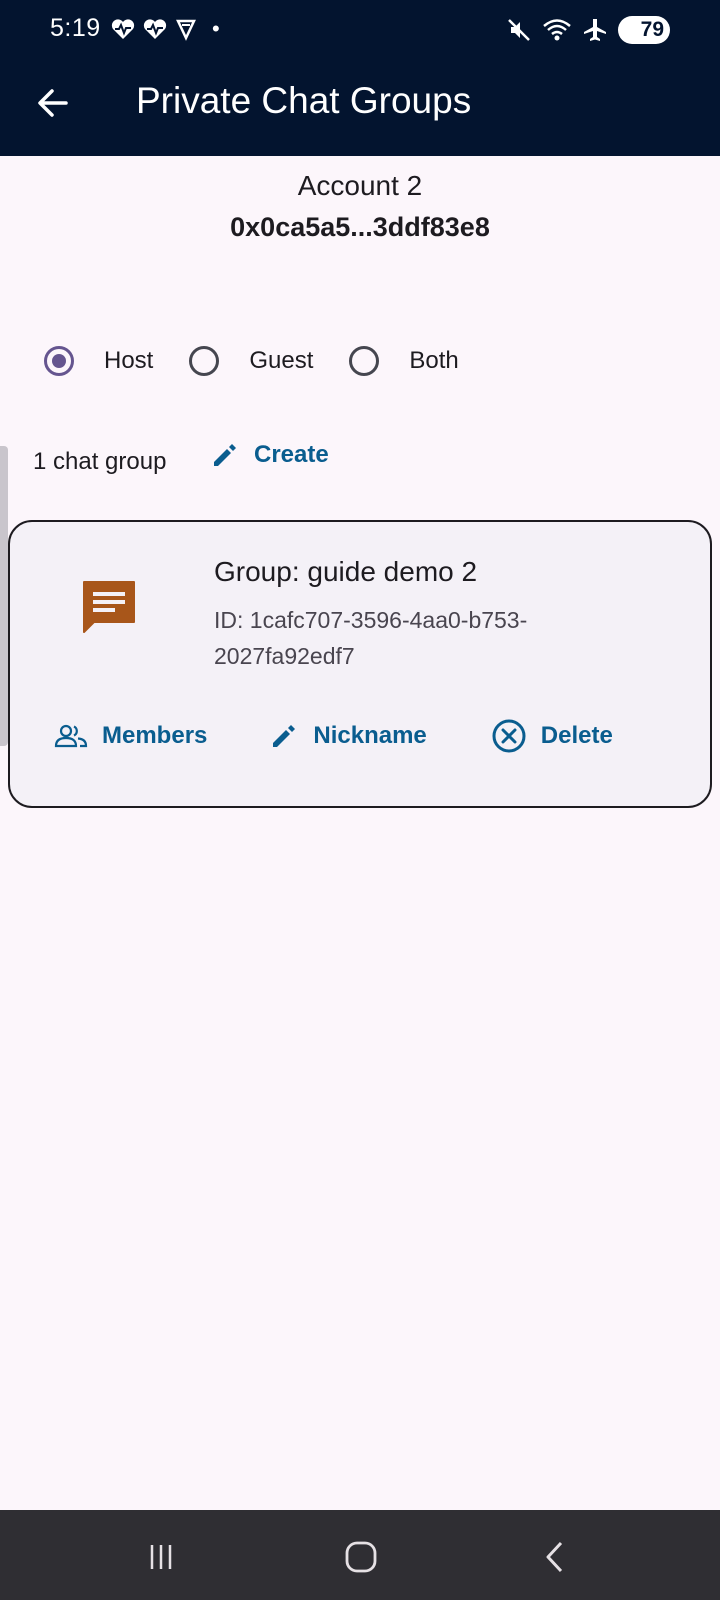 The height and width of the screenshot is (1600, 720). What do you see at coordinates (71, 736) in the screenshot?
I see `people-icon` at bounding box center [71, 736].